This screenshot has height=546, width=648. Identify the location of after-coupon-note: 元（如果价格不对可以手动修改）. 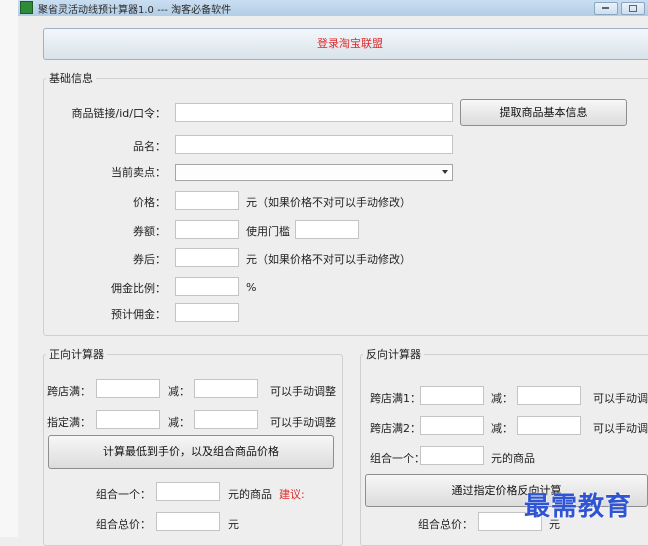
(328, 259).